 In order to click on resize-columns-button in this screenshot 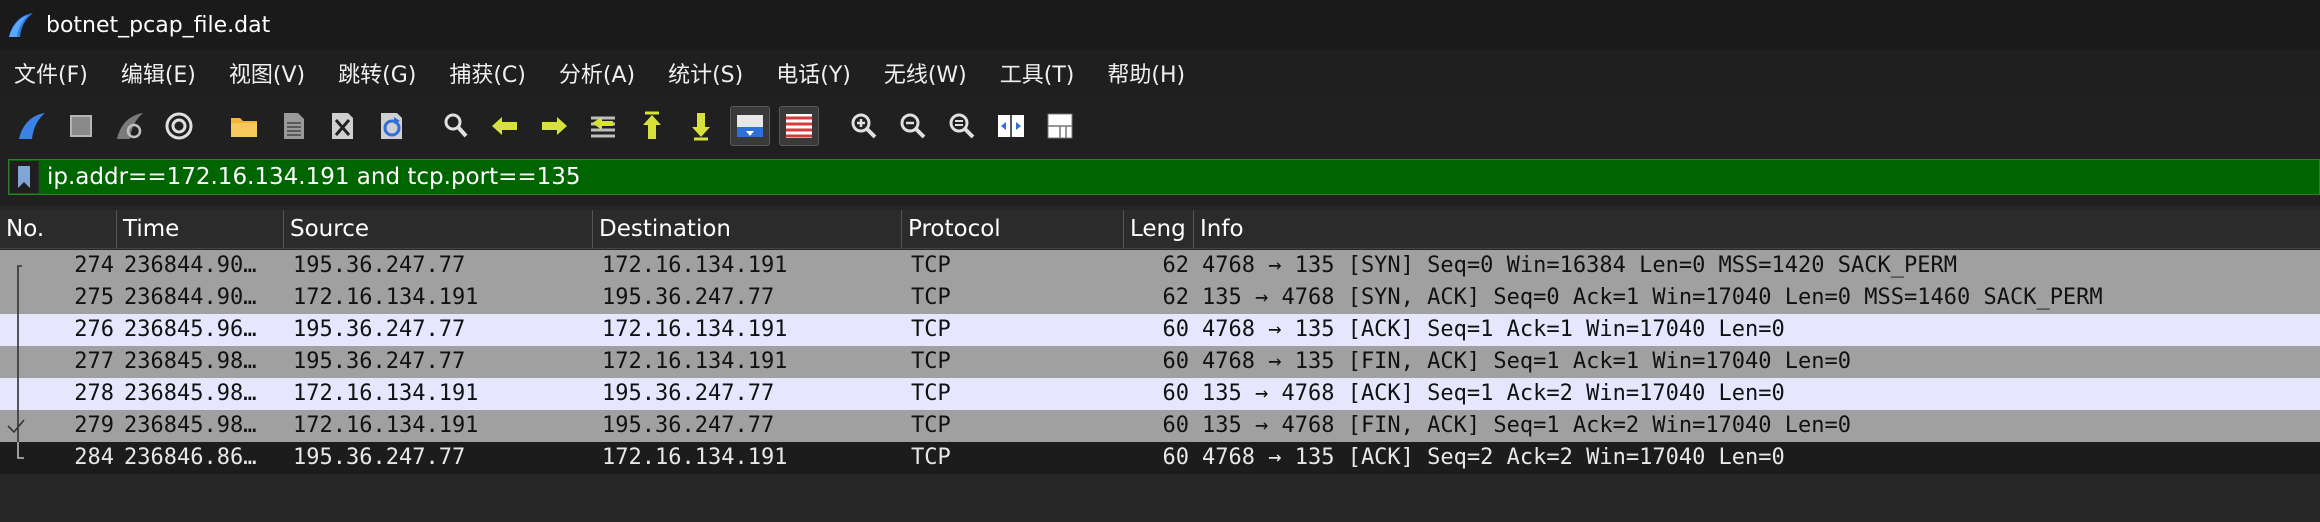, I will do `click(1011, 126)`.